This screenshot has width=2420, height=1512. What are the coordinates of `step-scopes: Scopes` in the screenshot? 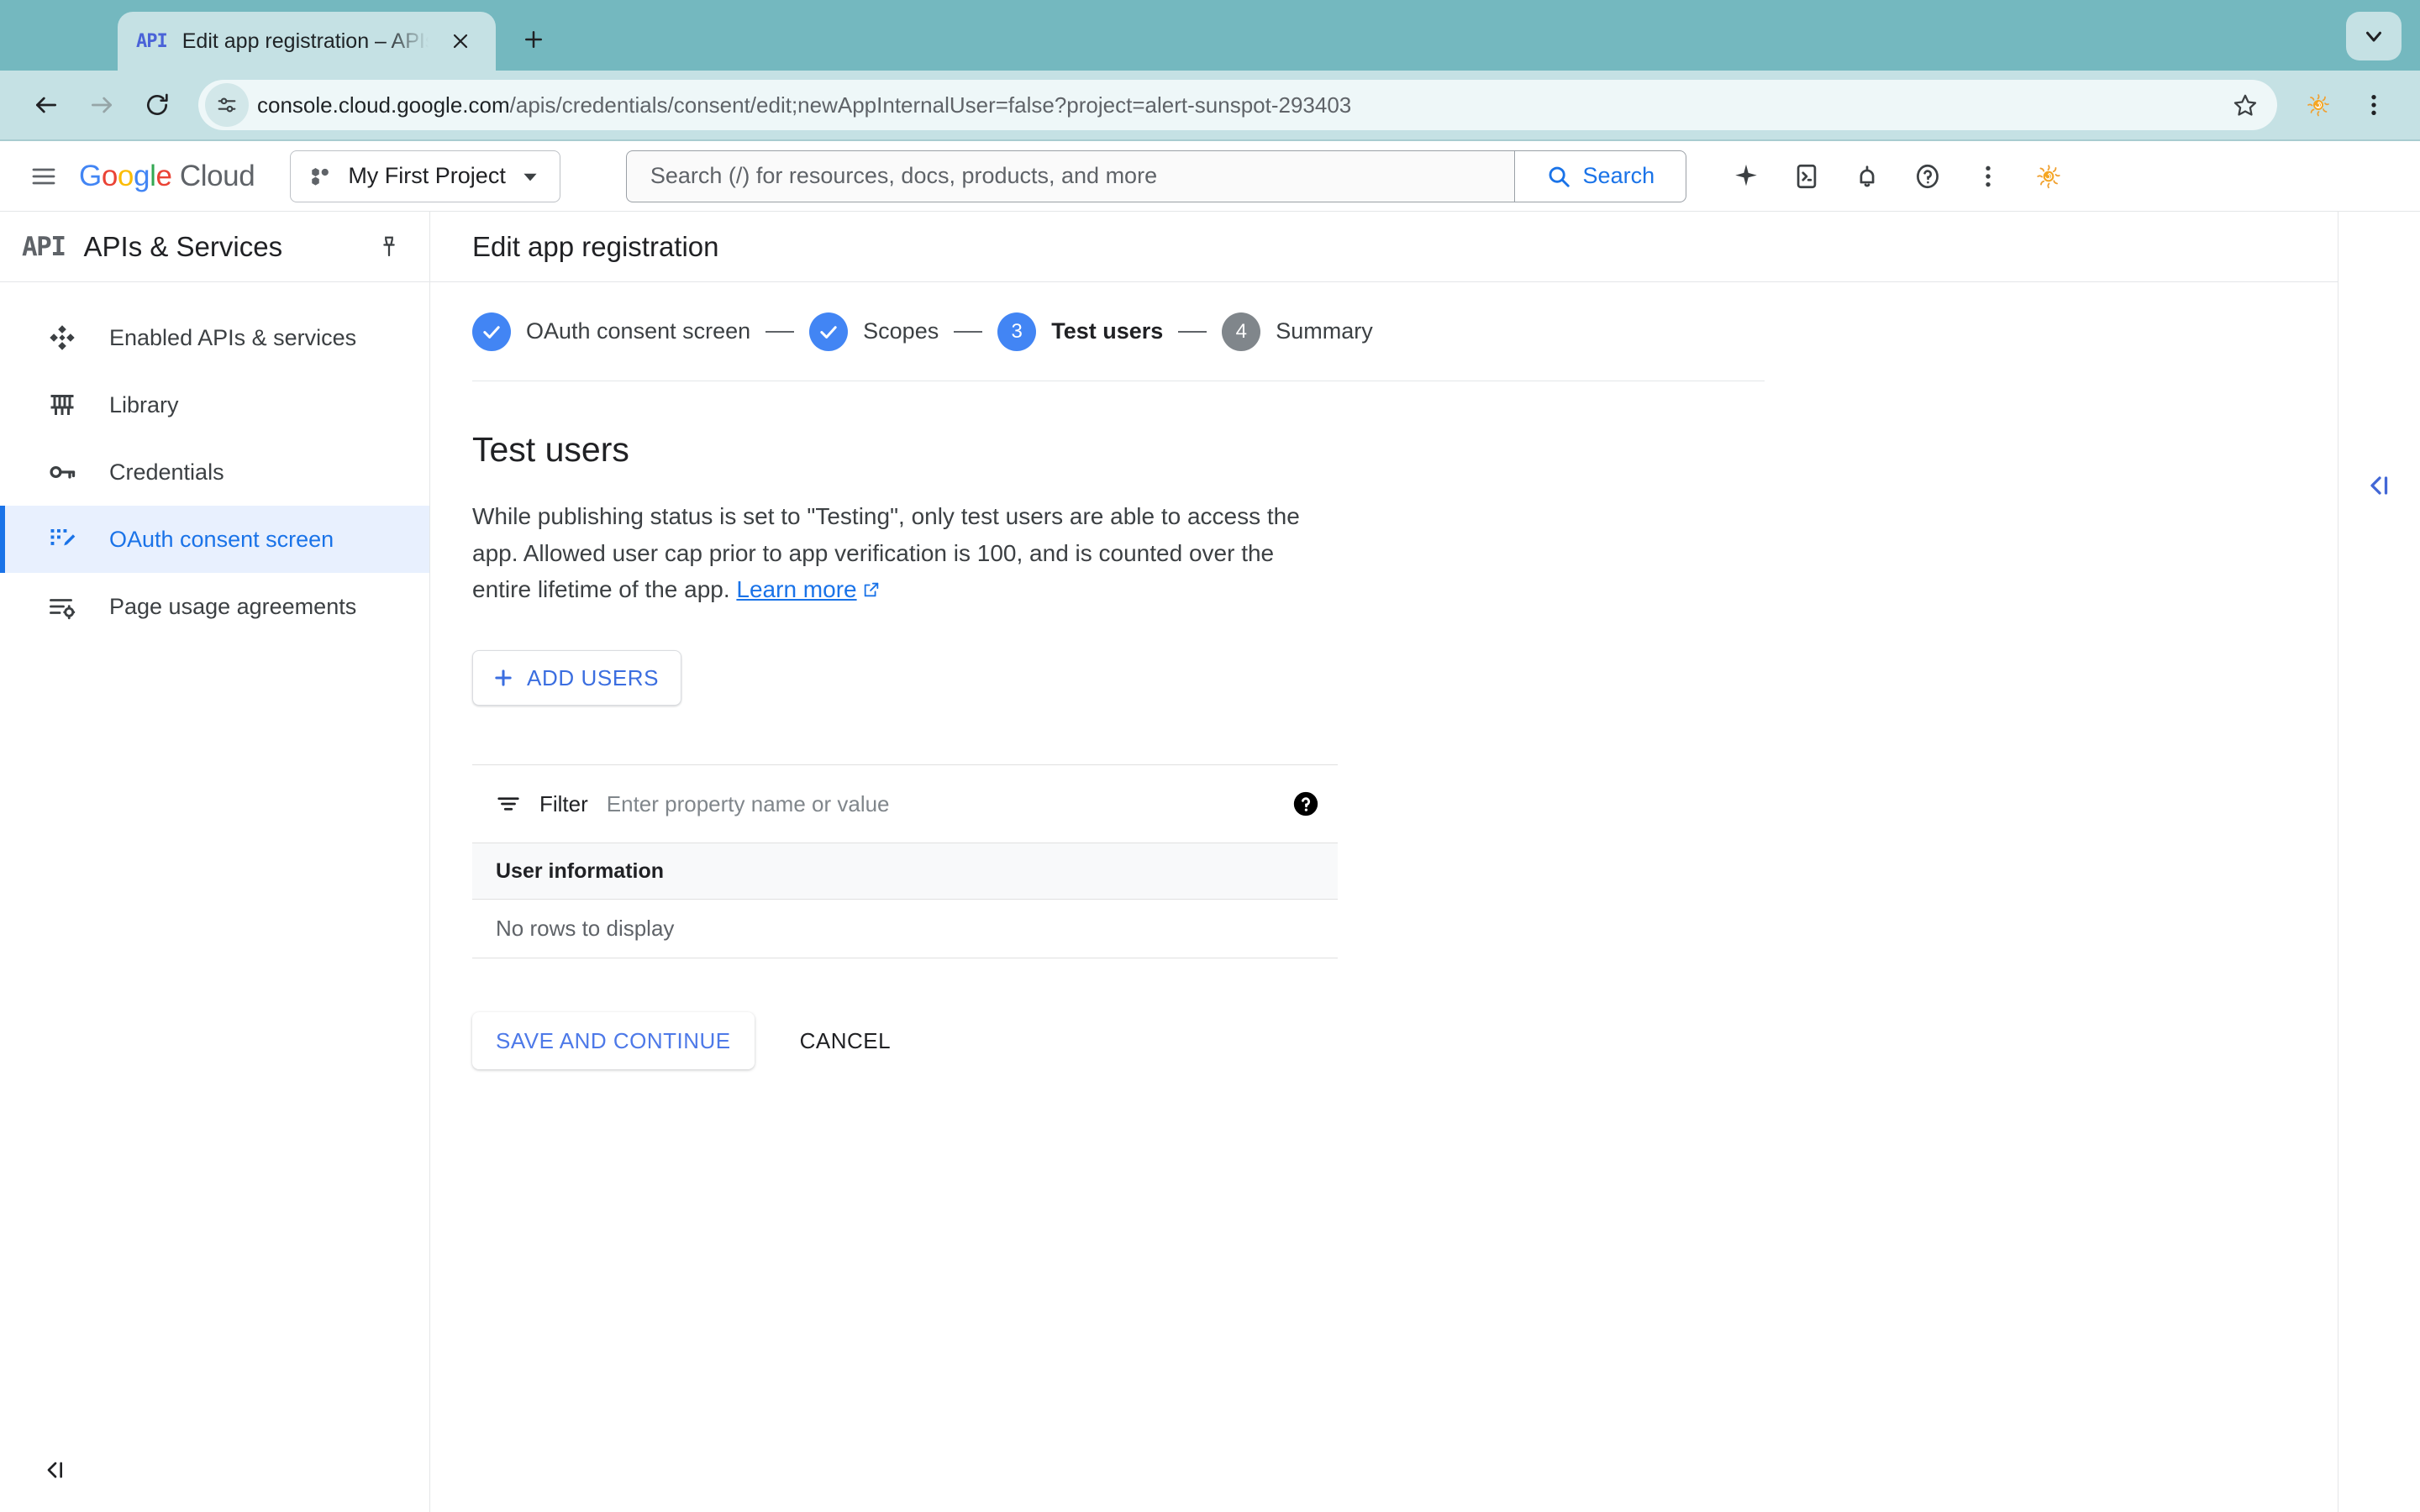 It's located at (874, 331).